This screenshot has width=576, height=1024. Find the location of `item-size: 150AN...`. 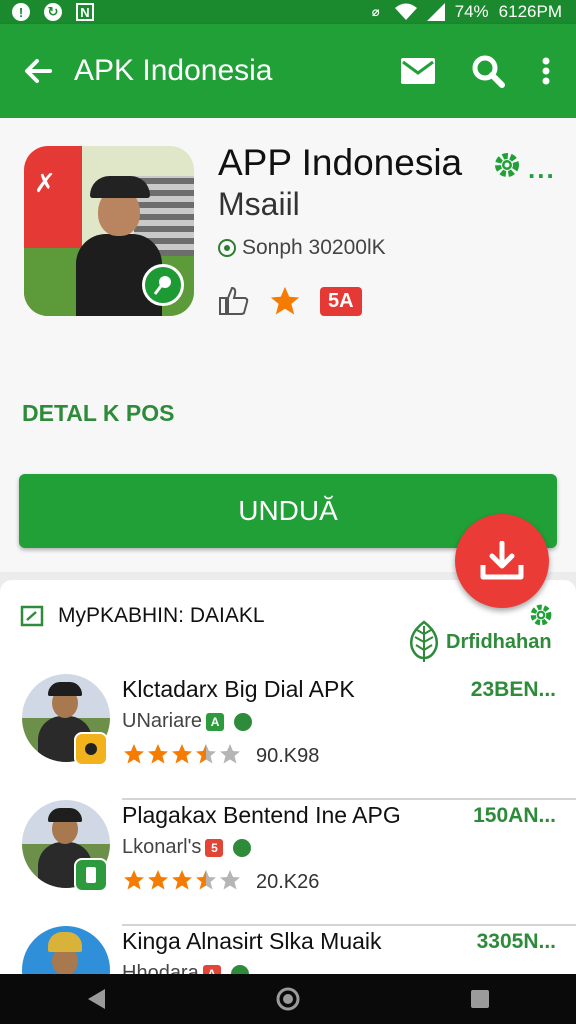

item-size: 150AN... is located at coordinates (514, 815).